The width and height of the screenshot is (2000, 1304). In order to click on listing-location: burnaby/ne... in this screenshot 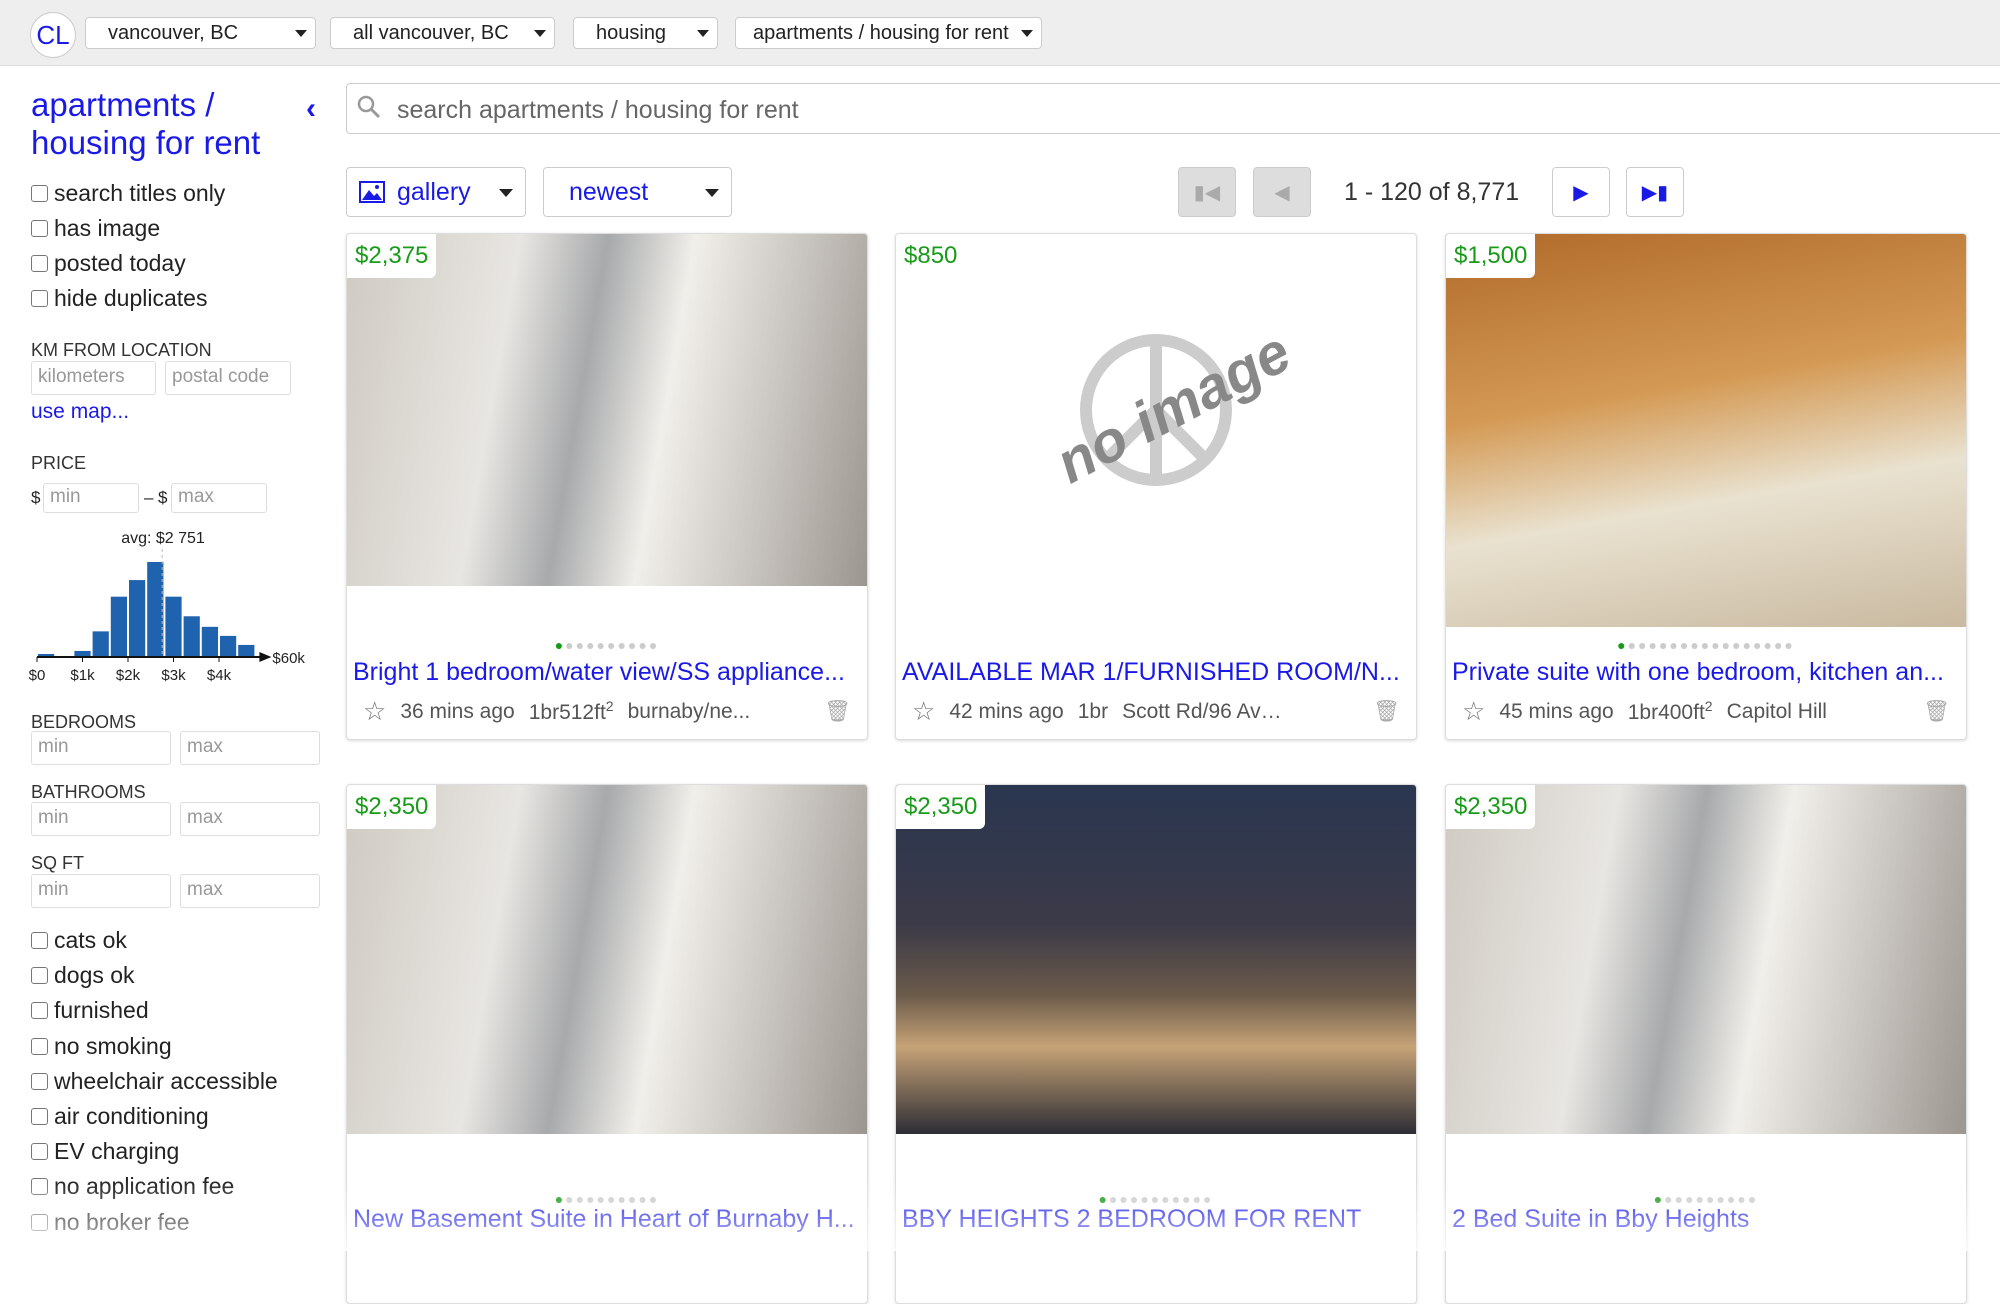, I will do `click(689, 711)`.